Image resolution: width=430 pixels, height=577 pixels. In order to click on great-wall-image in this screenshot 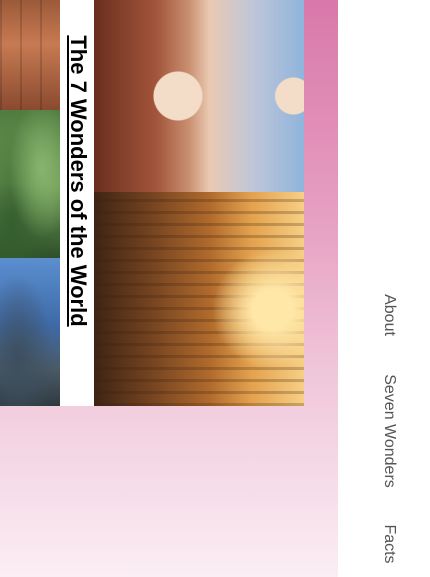, I will do `click(30, 184)`.